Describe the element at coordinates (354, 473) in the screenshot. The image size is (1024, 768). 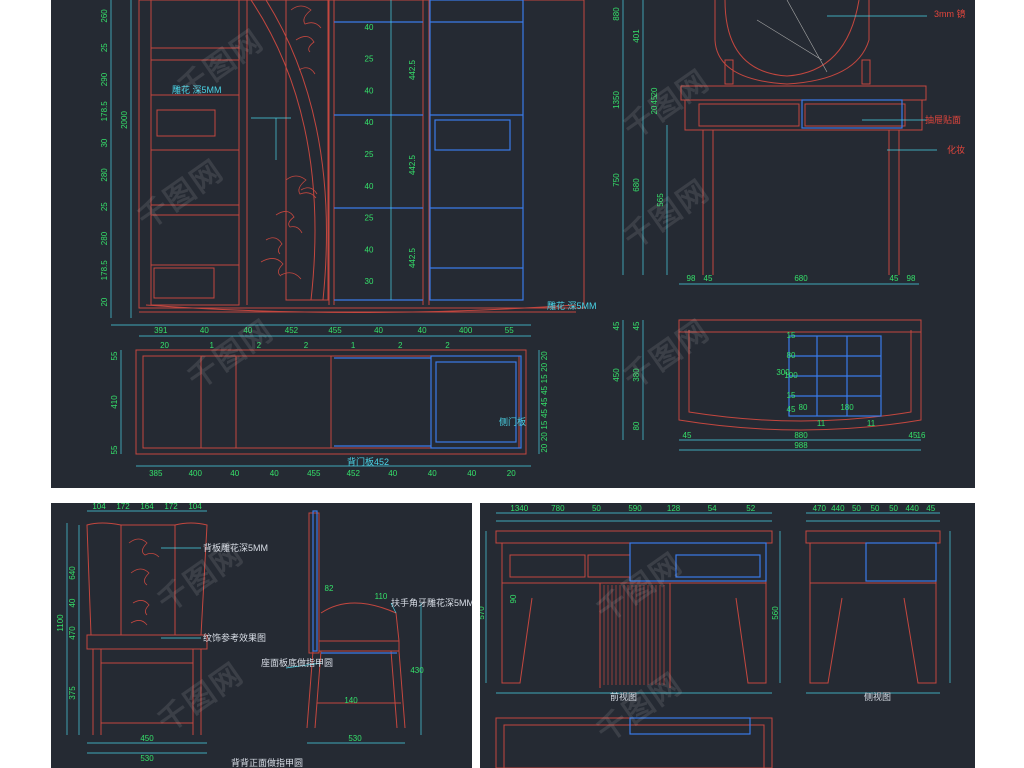
I see `plan-dimension-label: 452` at that location.